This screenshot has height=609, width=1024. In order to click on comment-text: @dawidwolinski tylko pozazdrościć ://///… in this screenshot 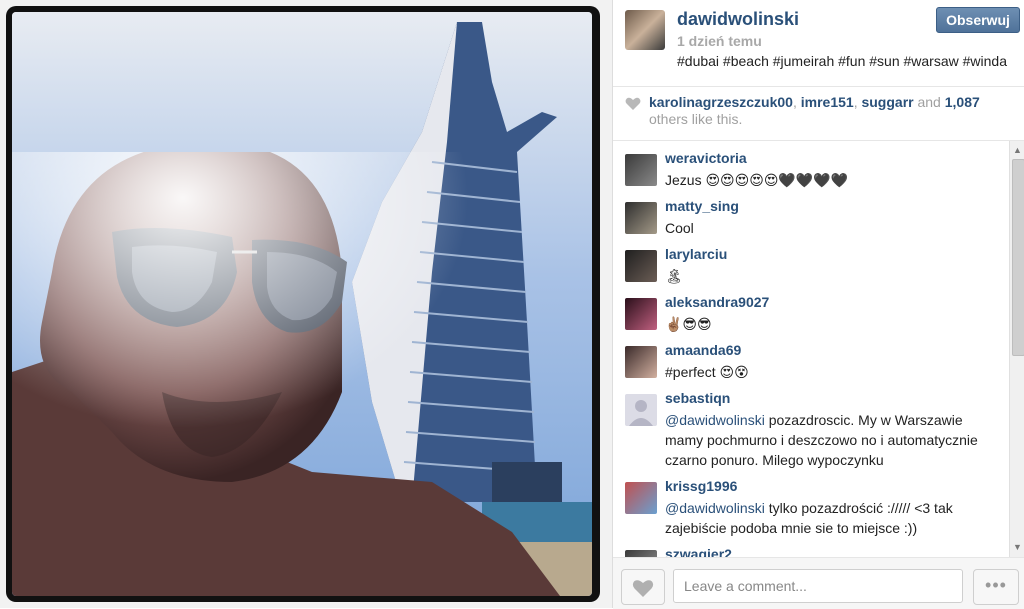, I will do `click(809, 518)`.